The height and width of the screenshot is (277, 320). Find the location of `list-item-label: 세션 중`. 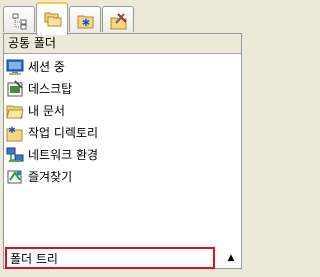

list-item-label: 세션 중 is located at coordinates (46, 67).